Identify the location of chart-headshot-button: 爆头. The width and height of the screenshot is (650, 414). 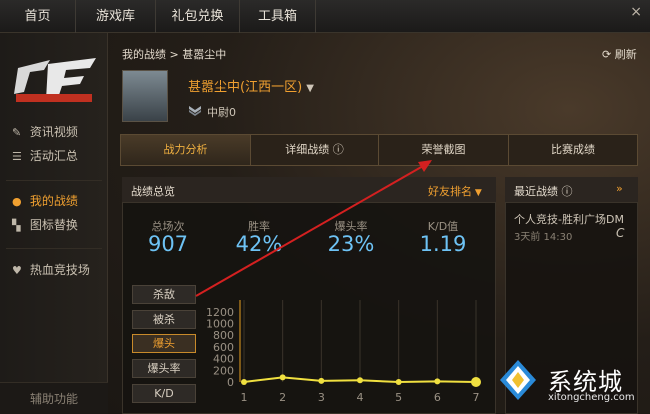
(164, 343).